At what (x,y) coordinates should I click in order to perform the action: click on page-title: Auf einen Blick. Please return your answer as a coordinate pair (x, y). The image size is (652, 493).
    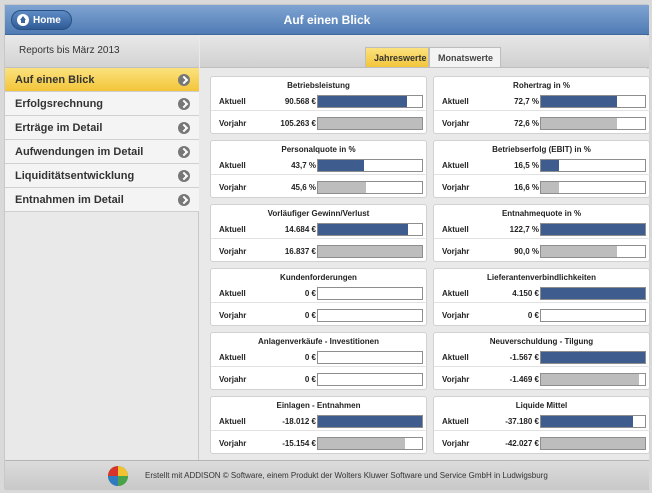
    Looking at the image, I should click on (327, 20).